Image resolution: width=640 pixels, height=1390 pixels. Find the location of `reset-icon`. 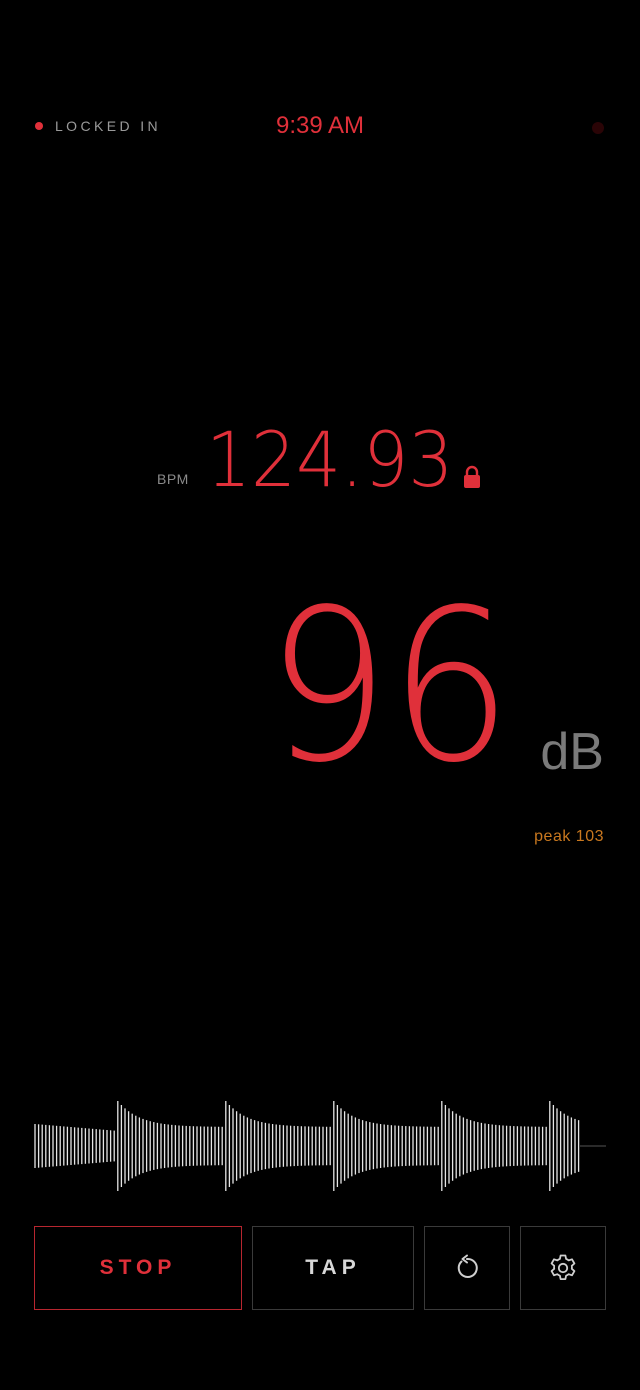

reset-icon is located at coordinates (467, 1266).